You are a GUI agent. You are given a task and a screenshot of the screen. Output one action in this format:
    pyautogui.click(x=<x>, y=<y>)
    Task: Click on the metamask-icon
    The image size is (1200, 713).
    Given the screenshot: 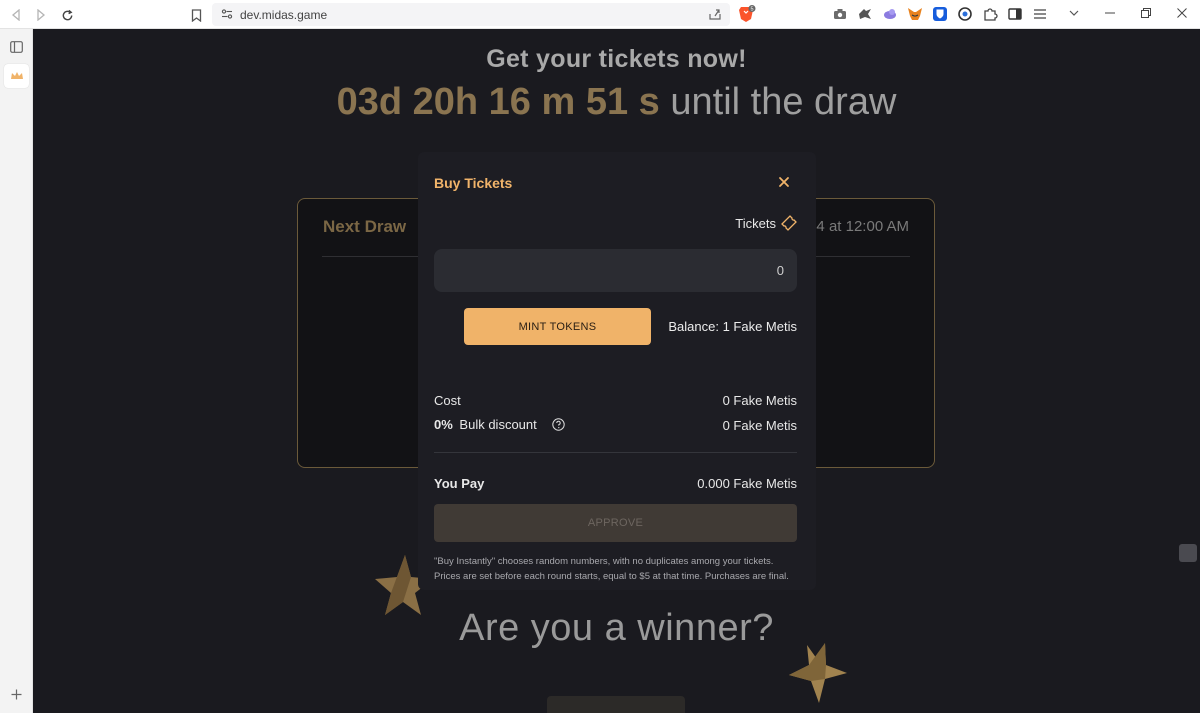 What is the action you would take?
    pyautogui.click(x=915, y=14)
    